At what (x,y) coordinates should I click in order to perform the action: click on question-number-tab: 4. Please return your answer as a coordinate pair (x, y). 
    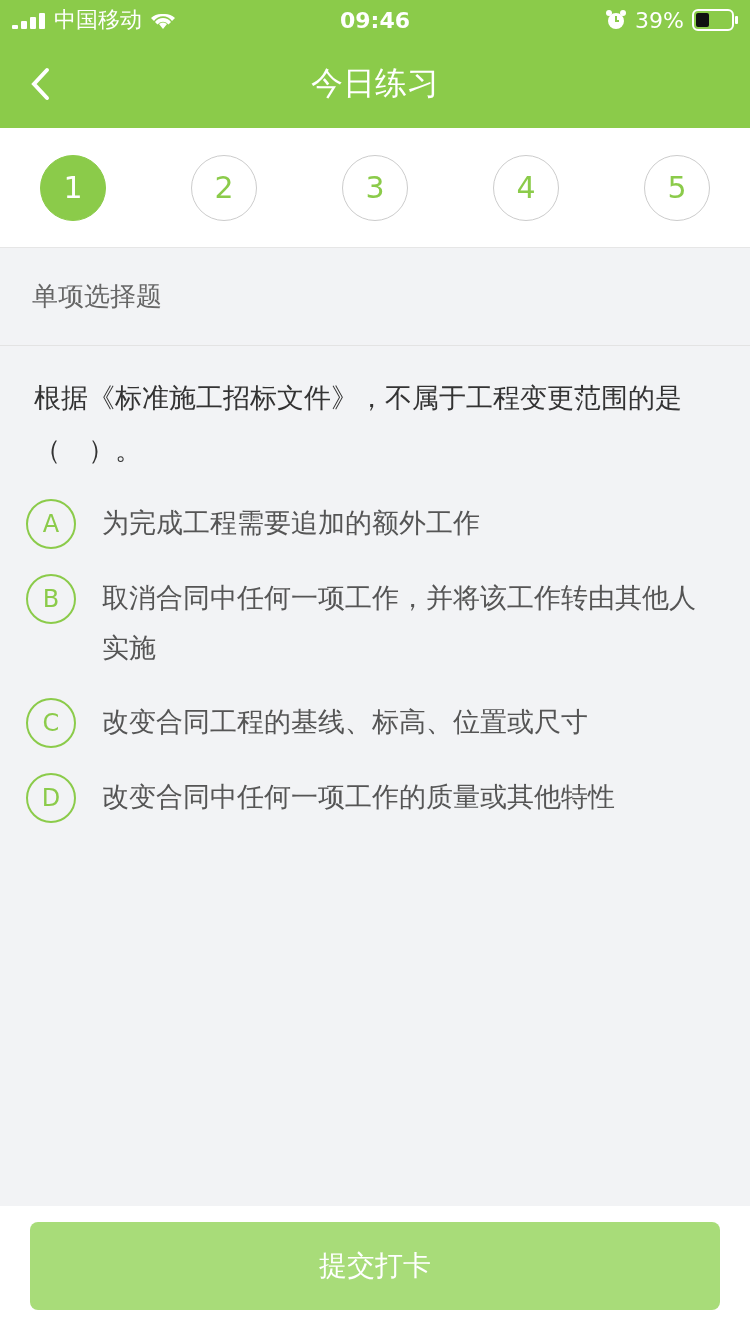
    Looking at the image, I should click on (526, 187).